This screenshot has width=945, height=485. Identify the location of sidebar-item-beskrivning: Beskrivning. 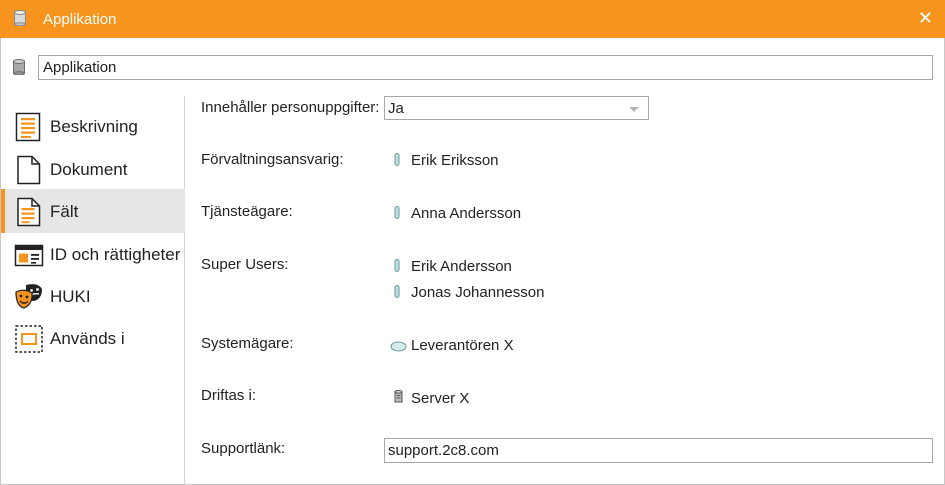
(93, 126).